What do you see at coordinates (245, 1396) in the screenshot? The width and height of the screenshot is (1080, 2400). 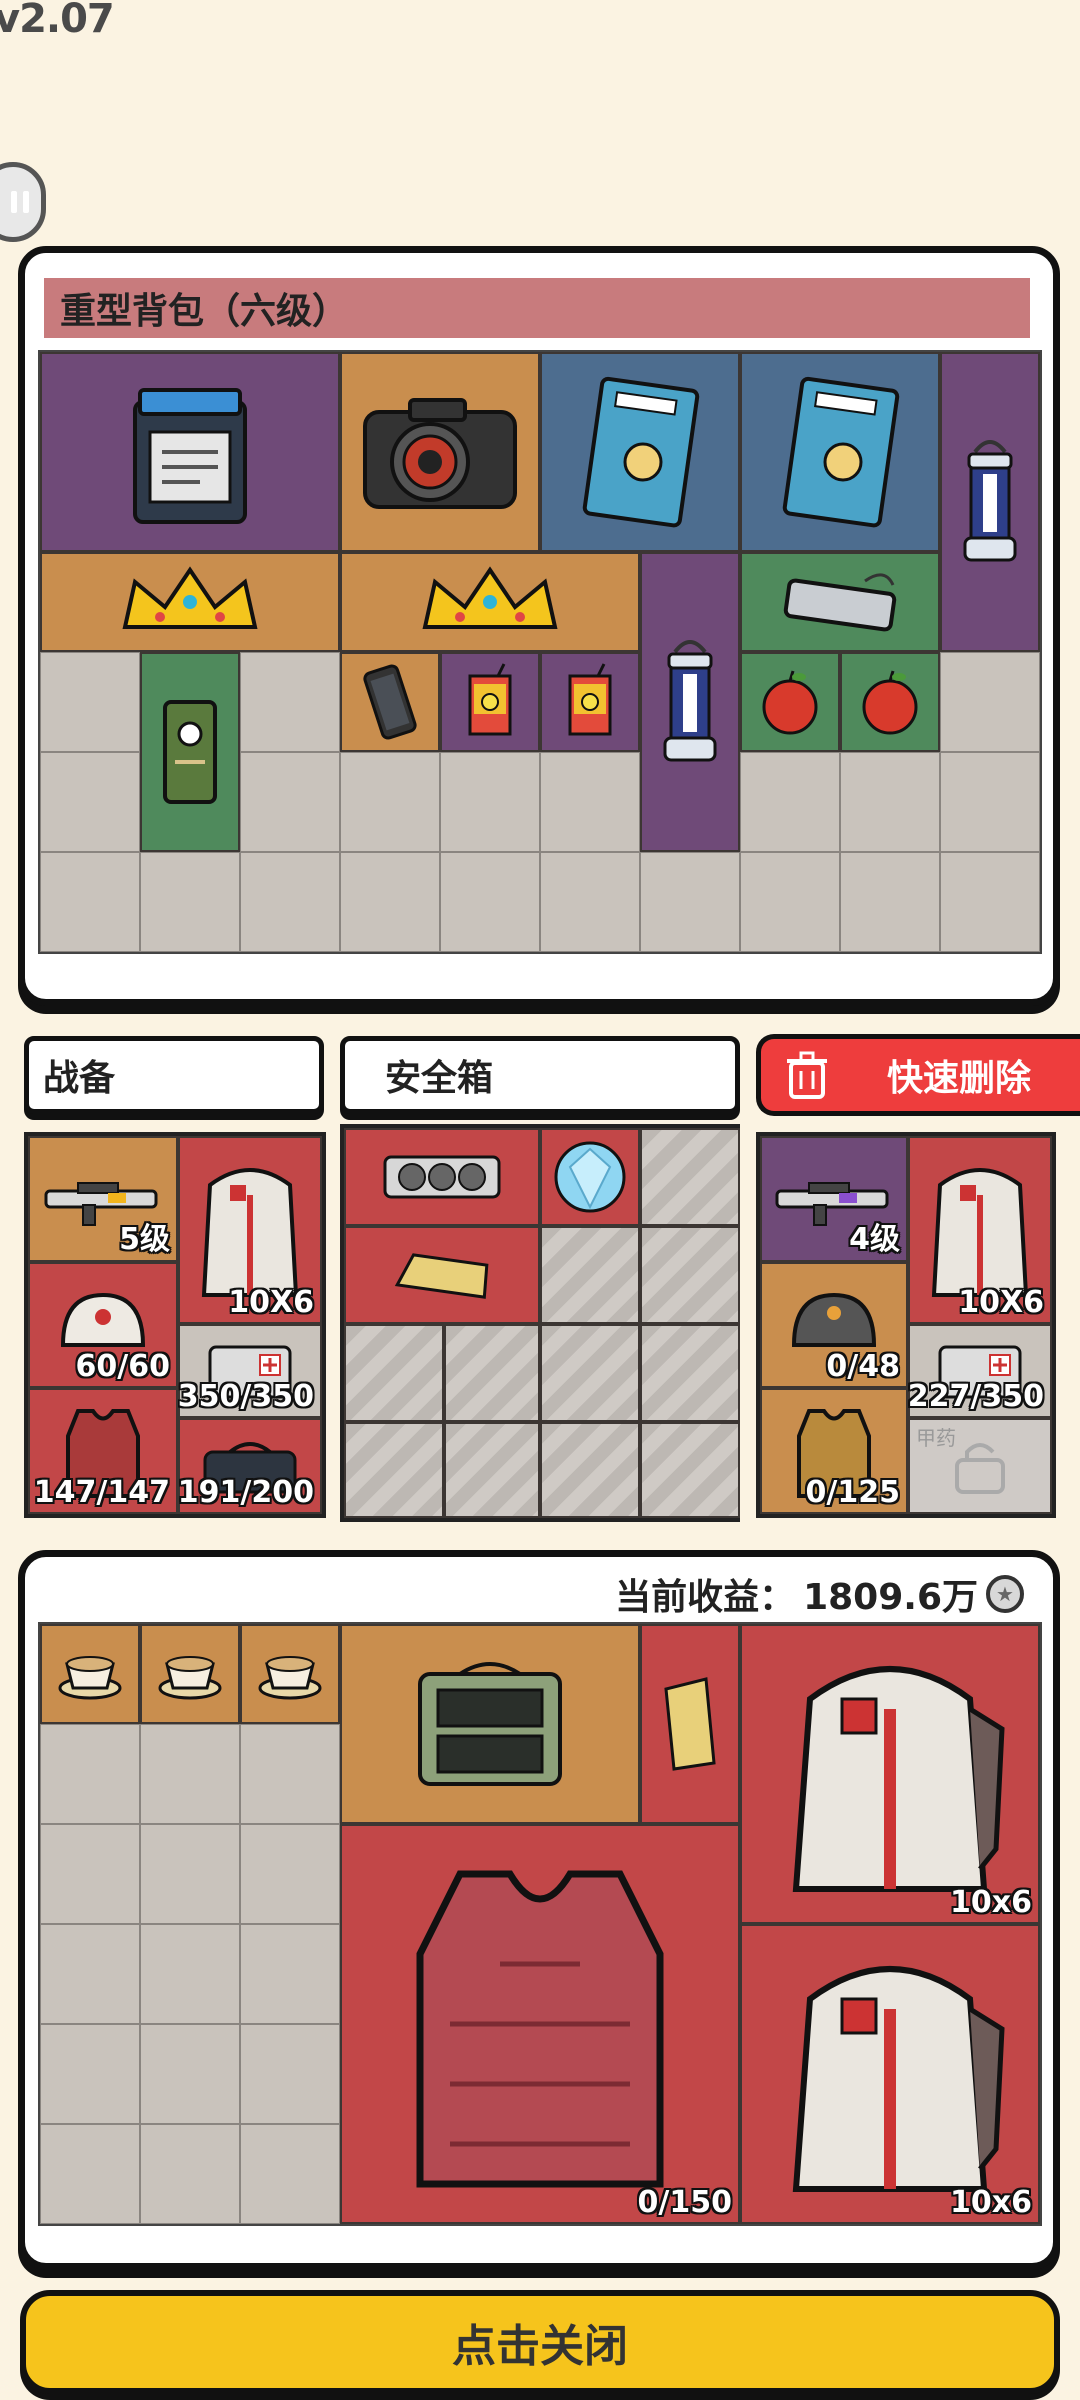 I see `medkit-value: 350/350` at bounding box center [245, 1396].